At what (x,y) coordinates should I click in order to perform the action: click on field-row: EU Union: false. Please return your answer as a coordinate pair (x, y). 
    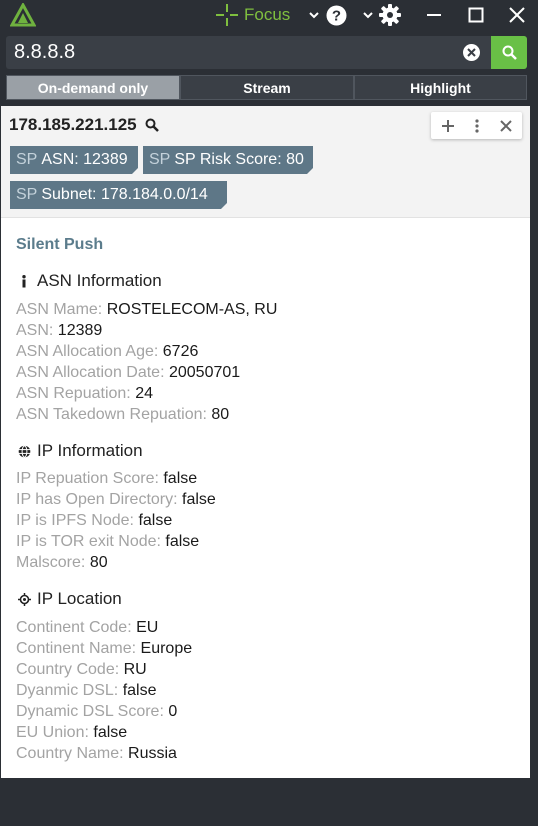
    Looking at the image, I should click on (71, 732).